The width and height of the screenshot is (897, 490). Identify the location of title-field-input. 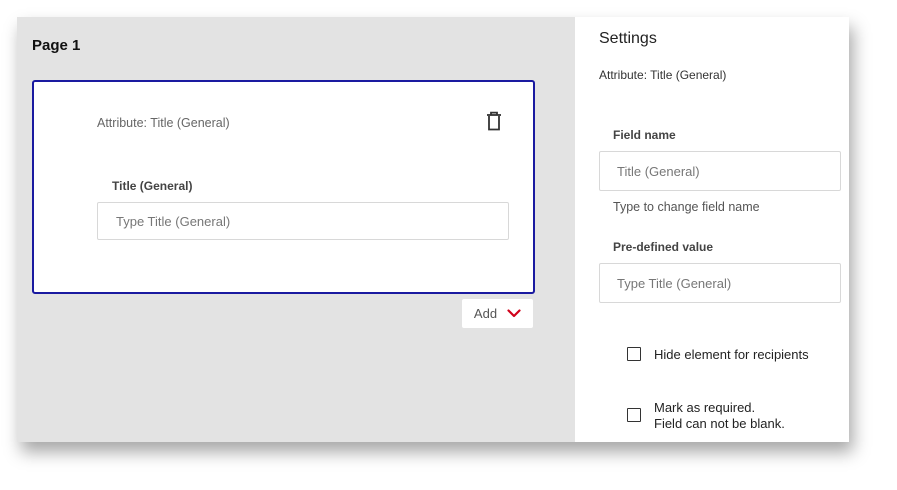
(303, 221).